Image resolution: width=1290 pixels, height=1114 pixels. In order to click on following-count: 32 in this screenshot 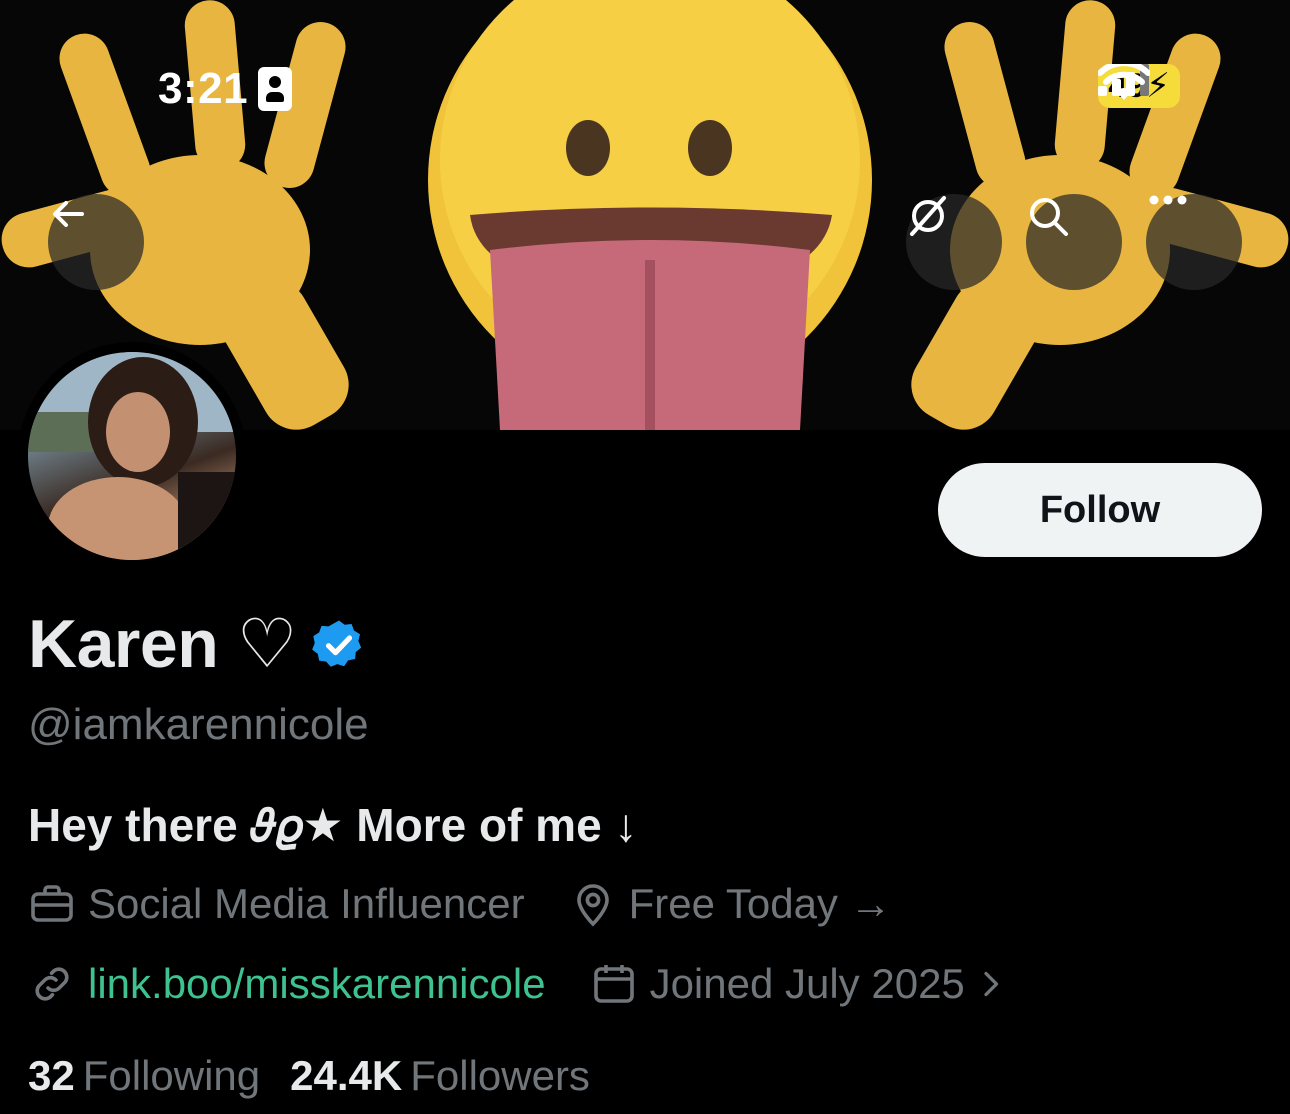, I will do `click(51, 1075)`.